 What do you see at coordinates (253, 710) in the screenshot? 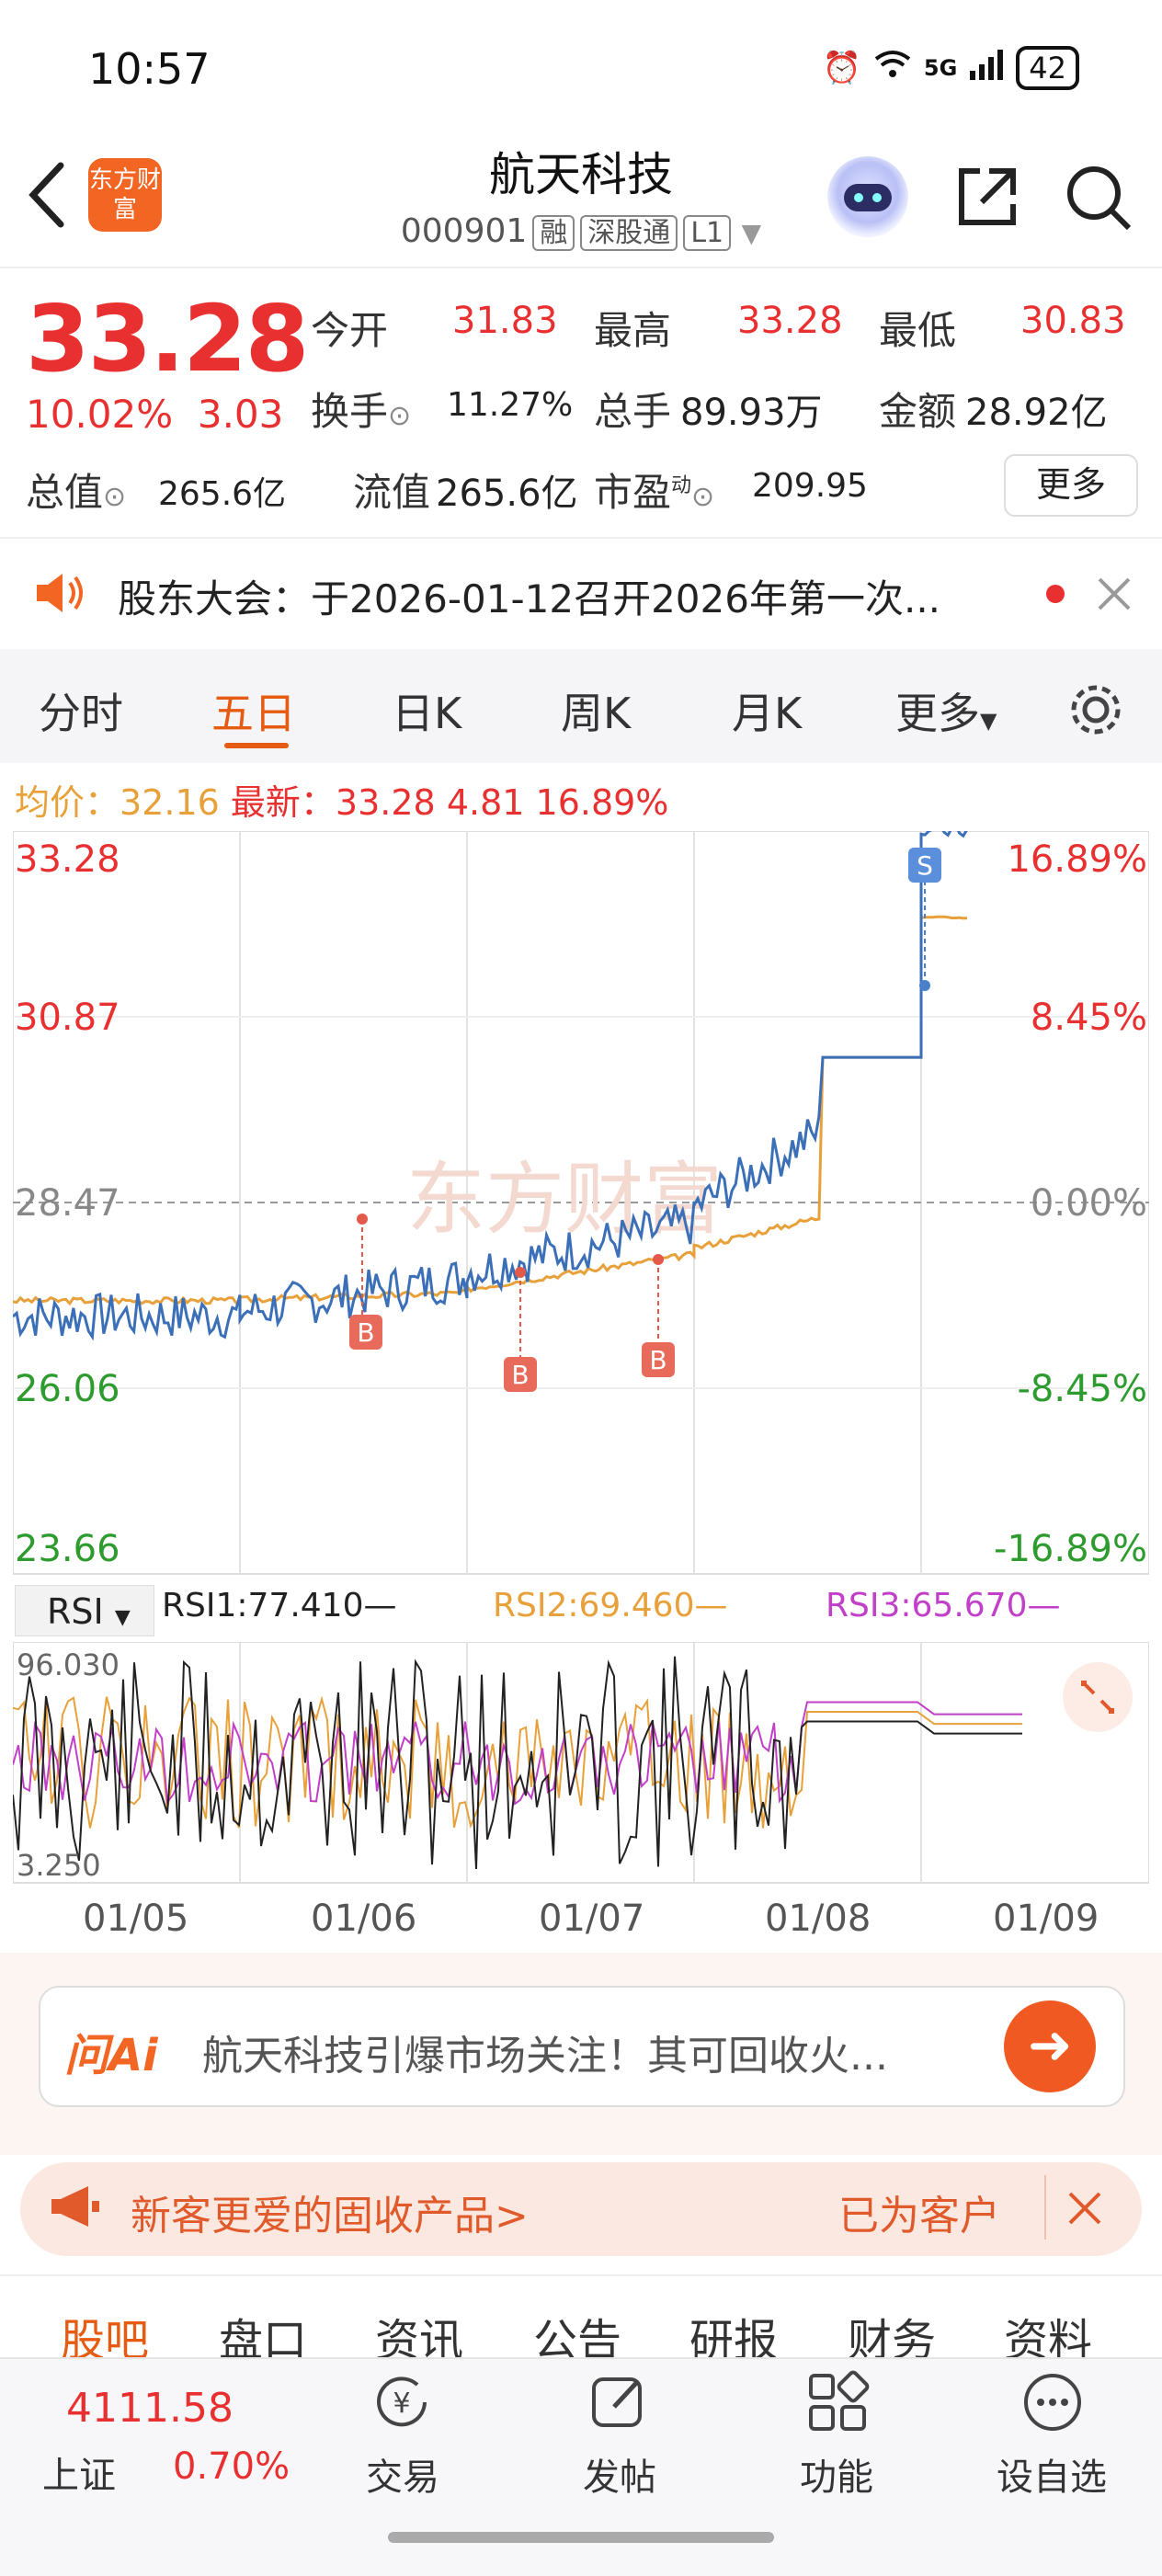
I see `tab-five-day: 五日` at bounding box center [253, 710].